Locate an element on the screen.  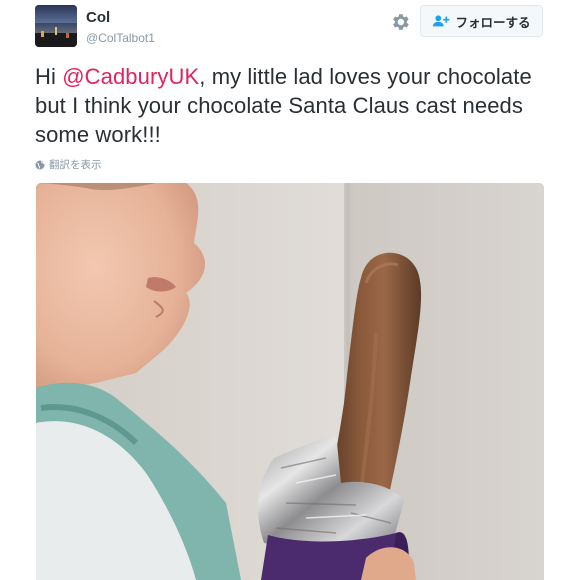
tweet-text-prefix: Hi is located at coordinates (49, 76).